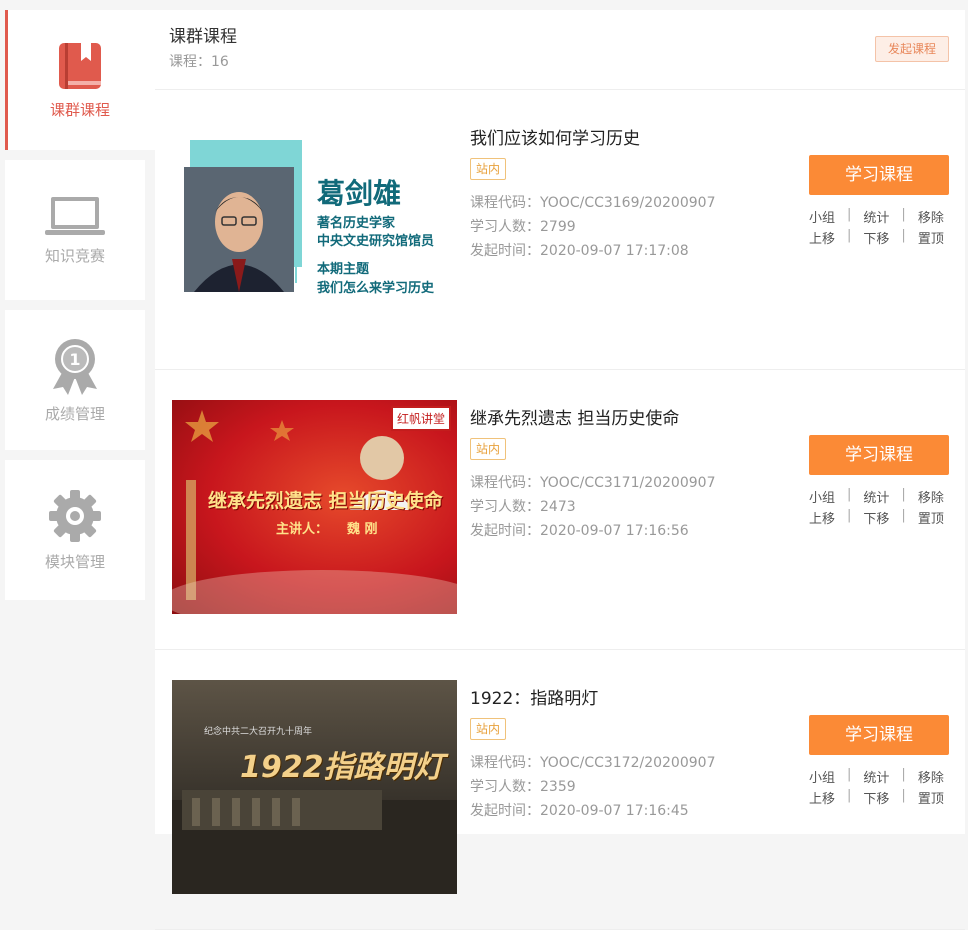 Image resolution: width=968 pixels, height=930 pixels. I want to click on course-thumbnail: 纪念中共二大召开九十周年 1922指路明灯, so click(314, 787).